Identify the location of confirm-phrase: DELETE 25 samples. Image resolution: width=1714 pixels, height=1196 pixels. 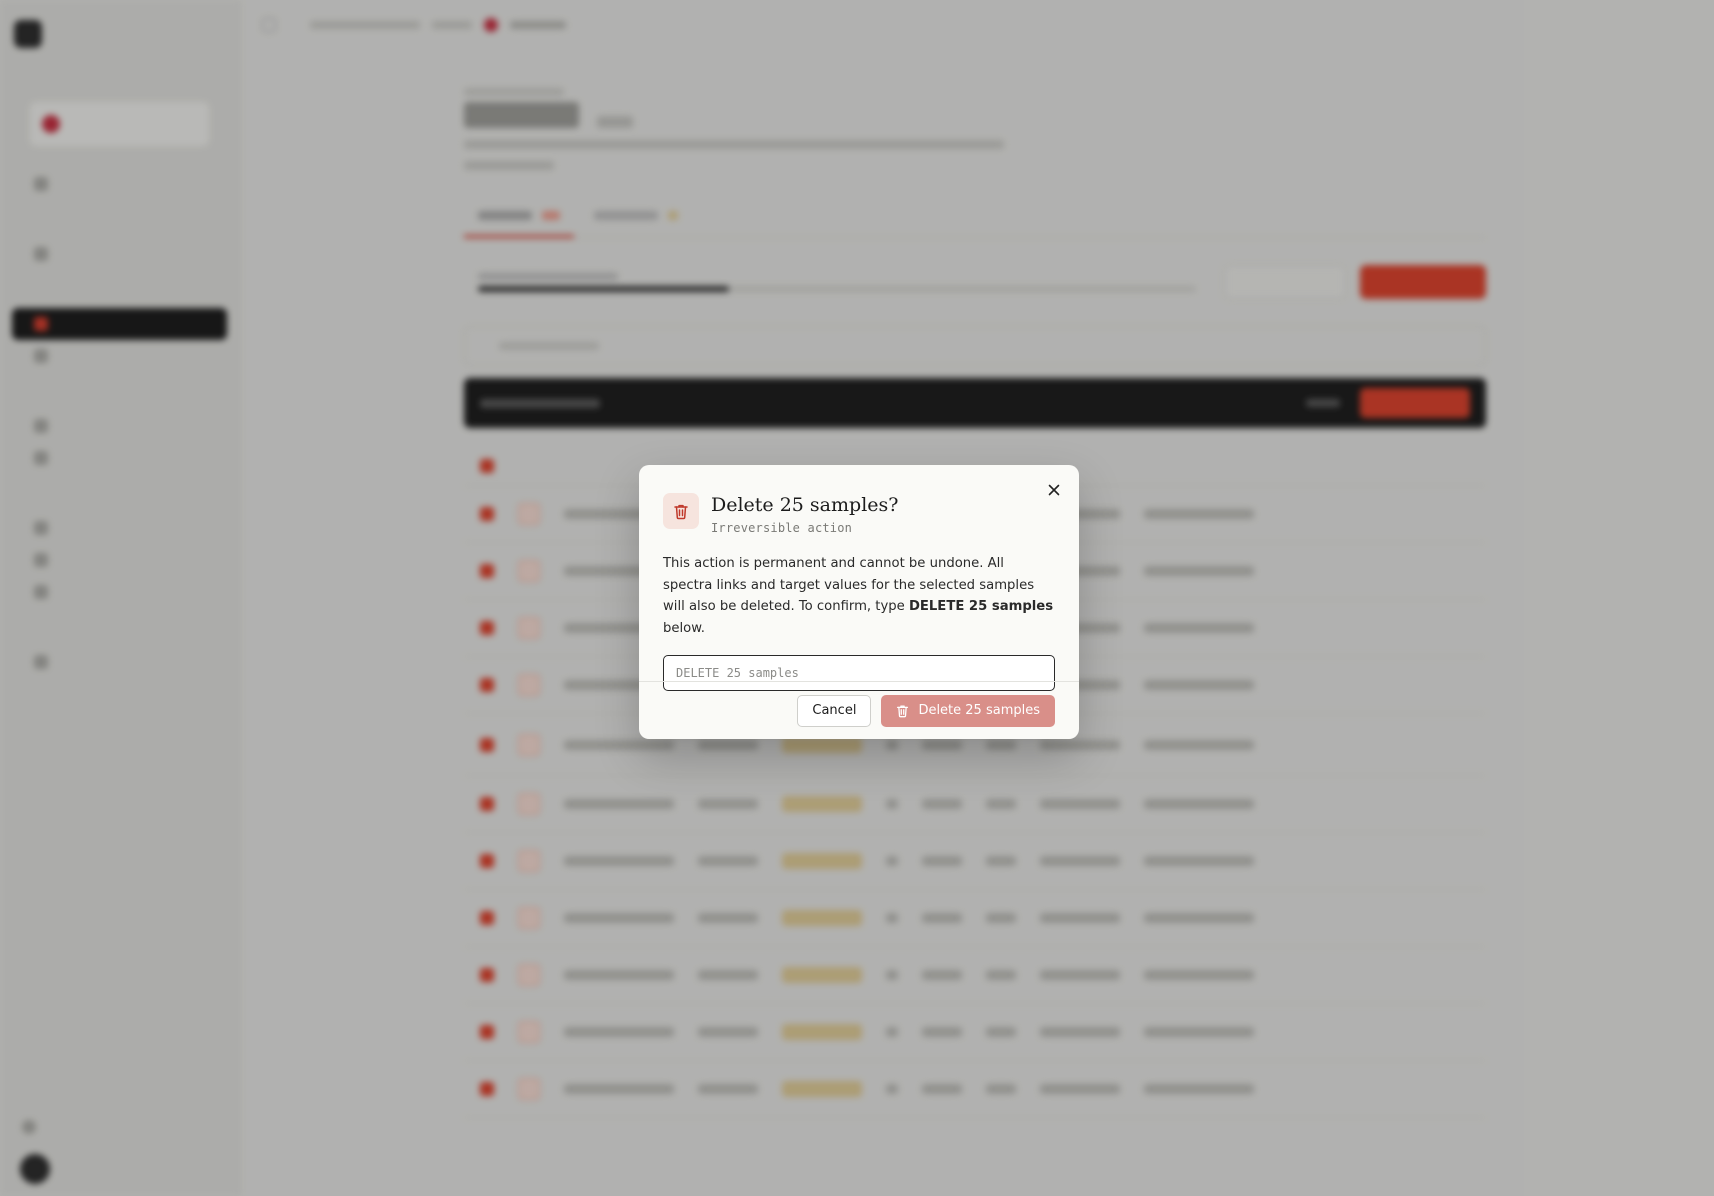
(981, 606).